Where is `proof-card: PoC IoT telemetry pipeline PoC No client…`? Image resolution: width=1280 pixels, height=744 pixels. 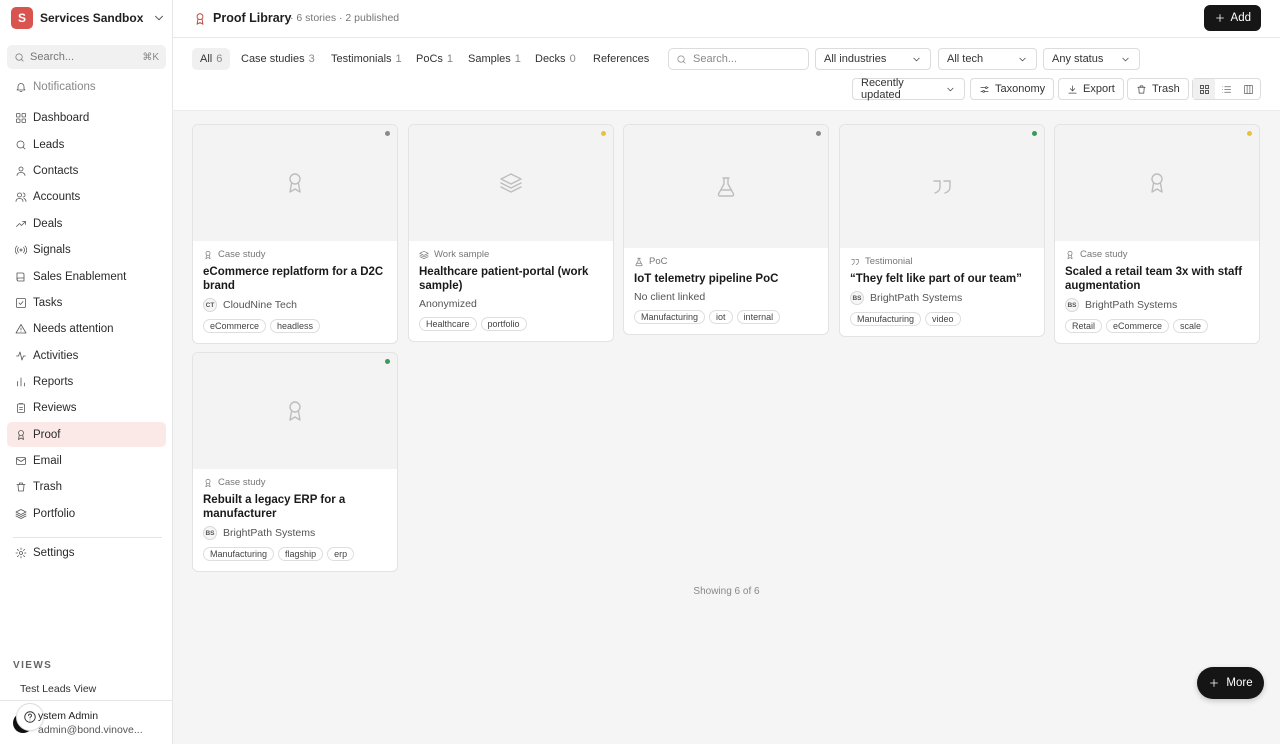 proof-card: PoC IoT telemetry pipeline PoC No client… is located at coordinates (726, 229).